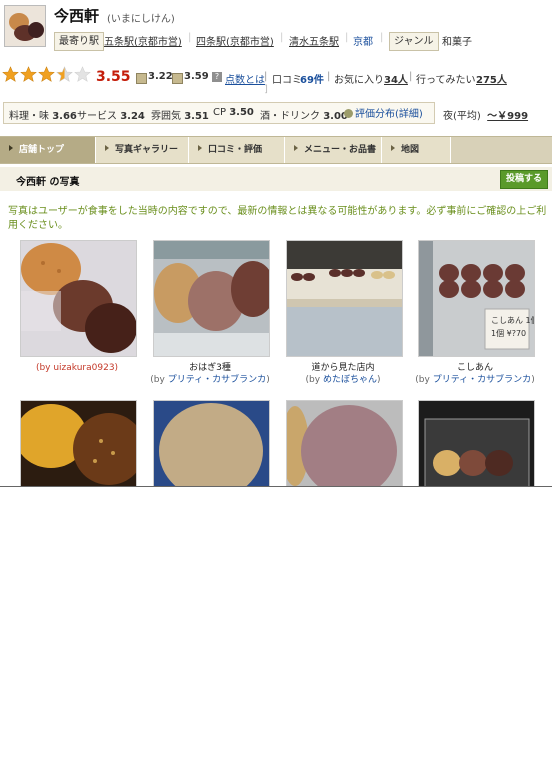 The height and width of the screenshot is (768, 552). What do you see at coordinates (314, 40) in the screenshot?
I see `station-link-3: 清水五条駅` at bounding box center [314, 40].